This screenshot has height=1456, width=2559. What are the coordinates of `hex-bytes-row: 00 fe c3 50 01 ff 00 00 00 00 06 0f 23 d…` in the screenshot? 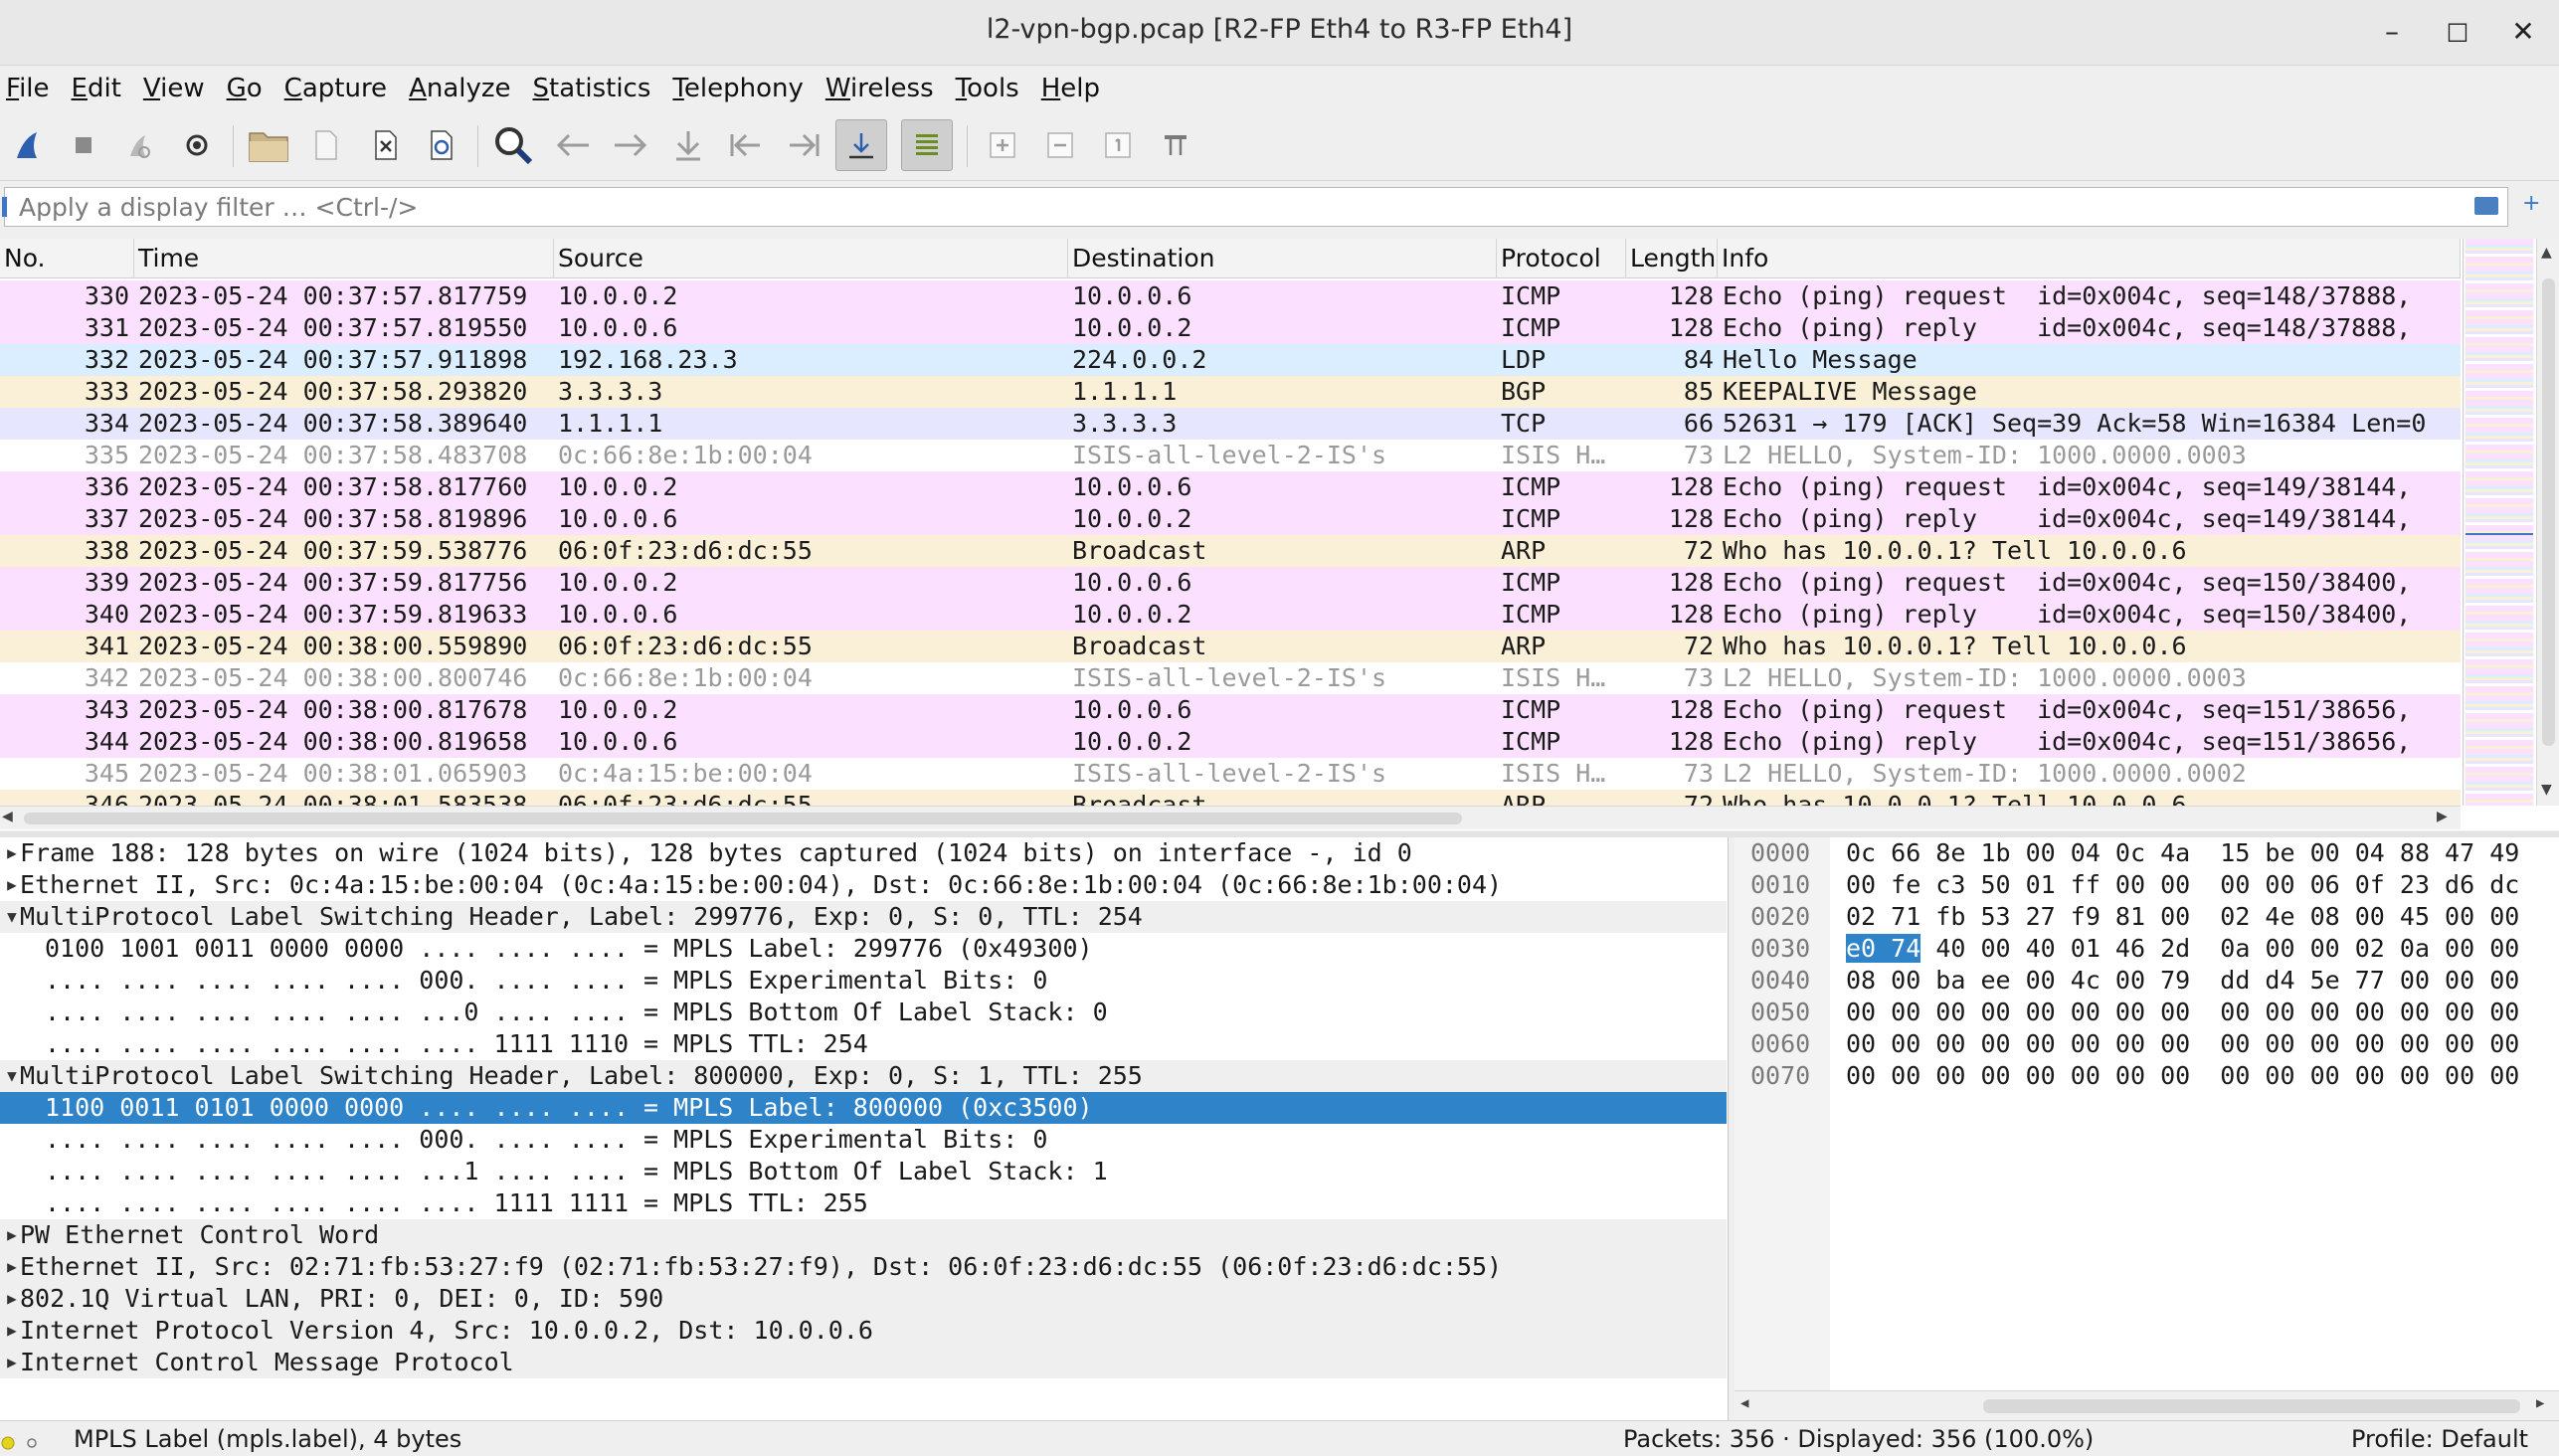 It's located at (2202, 885).